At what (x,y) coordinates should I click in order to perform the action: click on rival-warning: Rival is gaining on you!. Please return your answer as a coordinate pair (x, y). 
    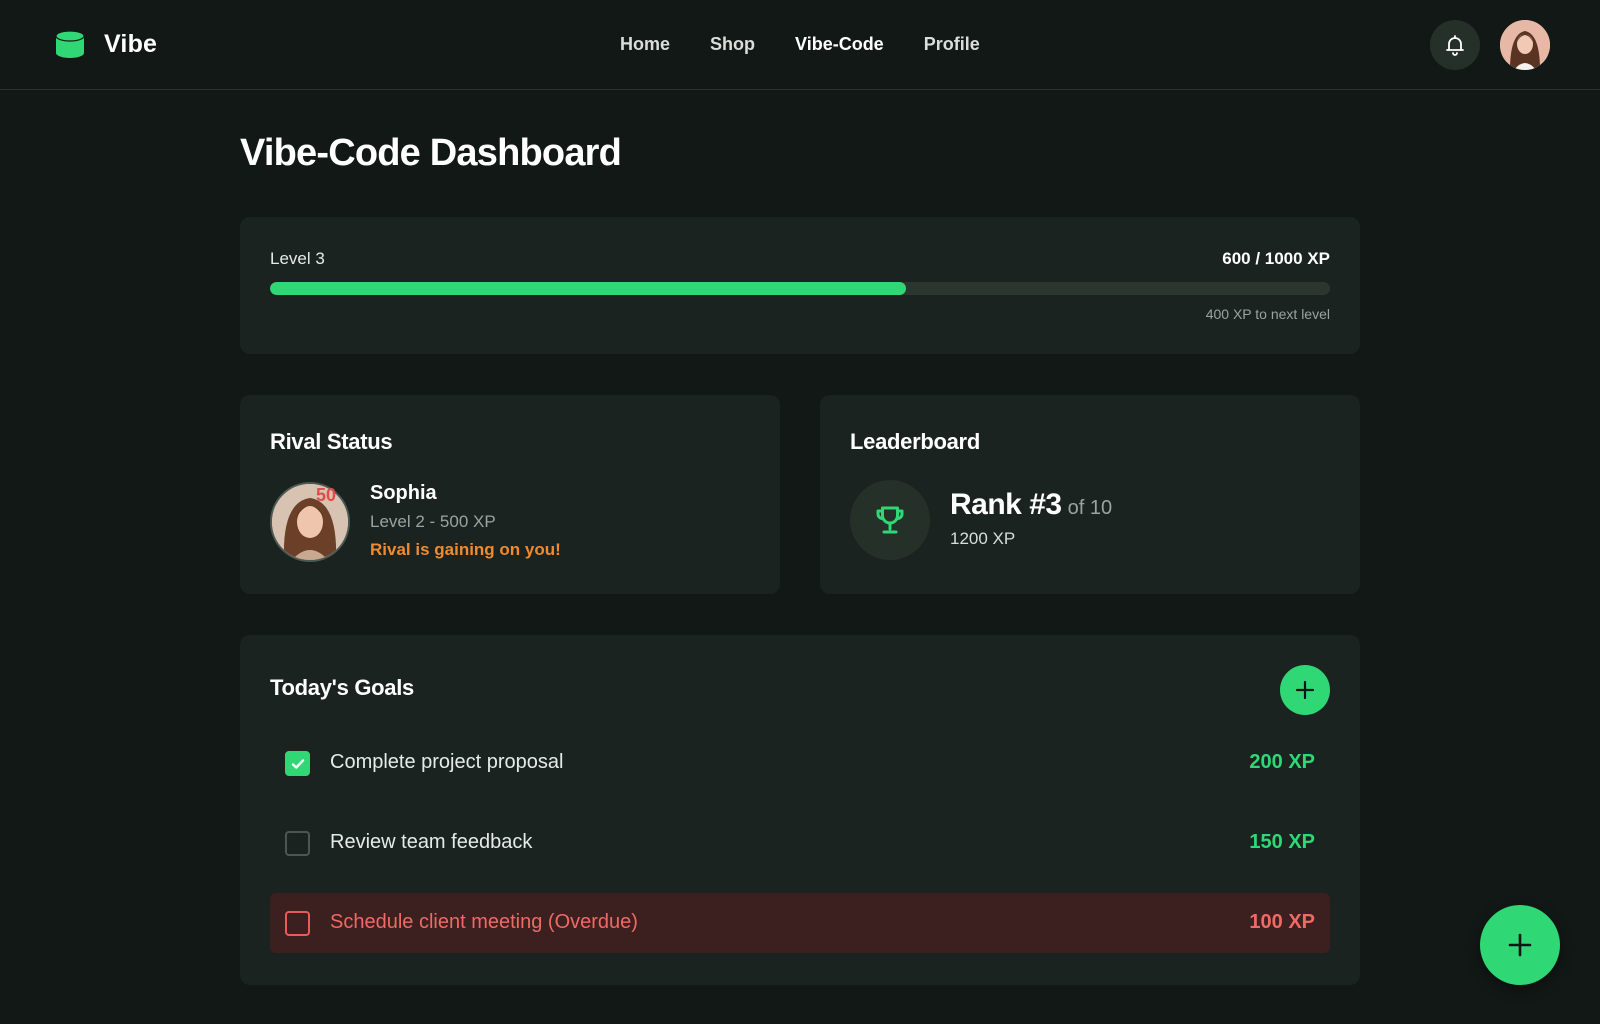
    Looking at the image, I should click on (465, 549).